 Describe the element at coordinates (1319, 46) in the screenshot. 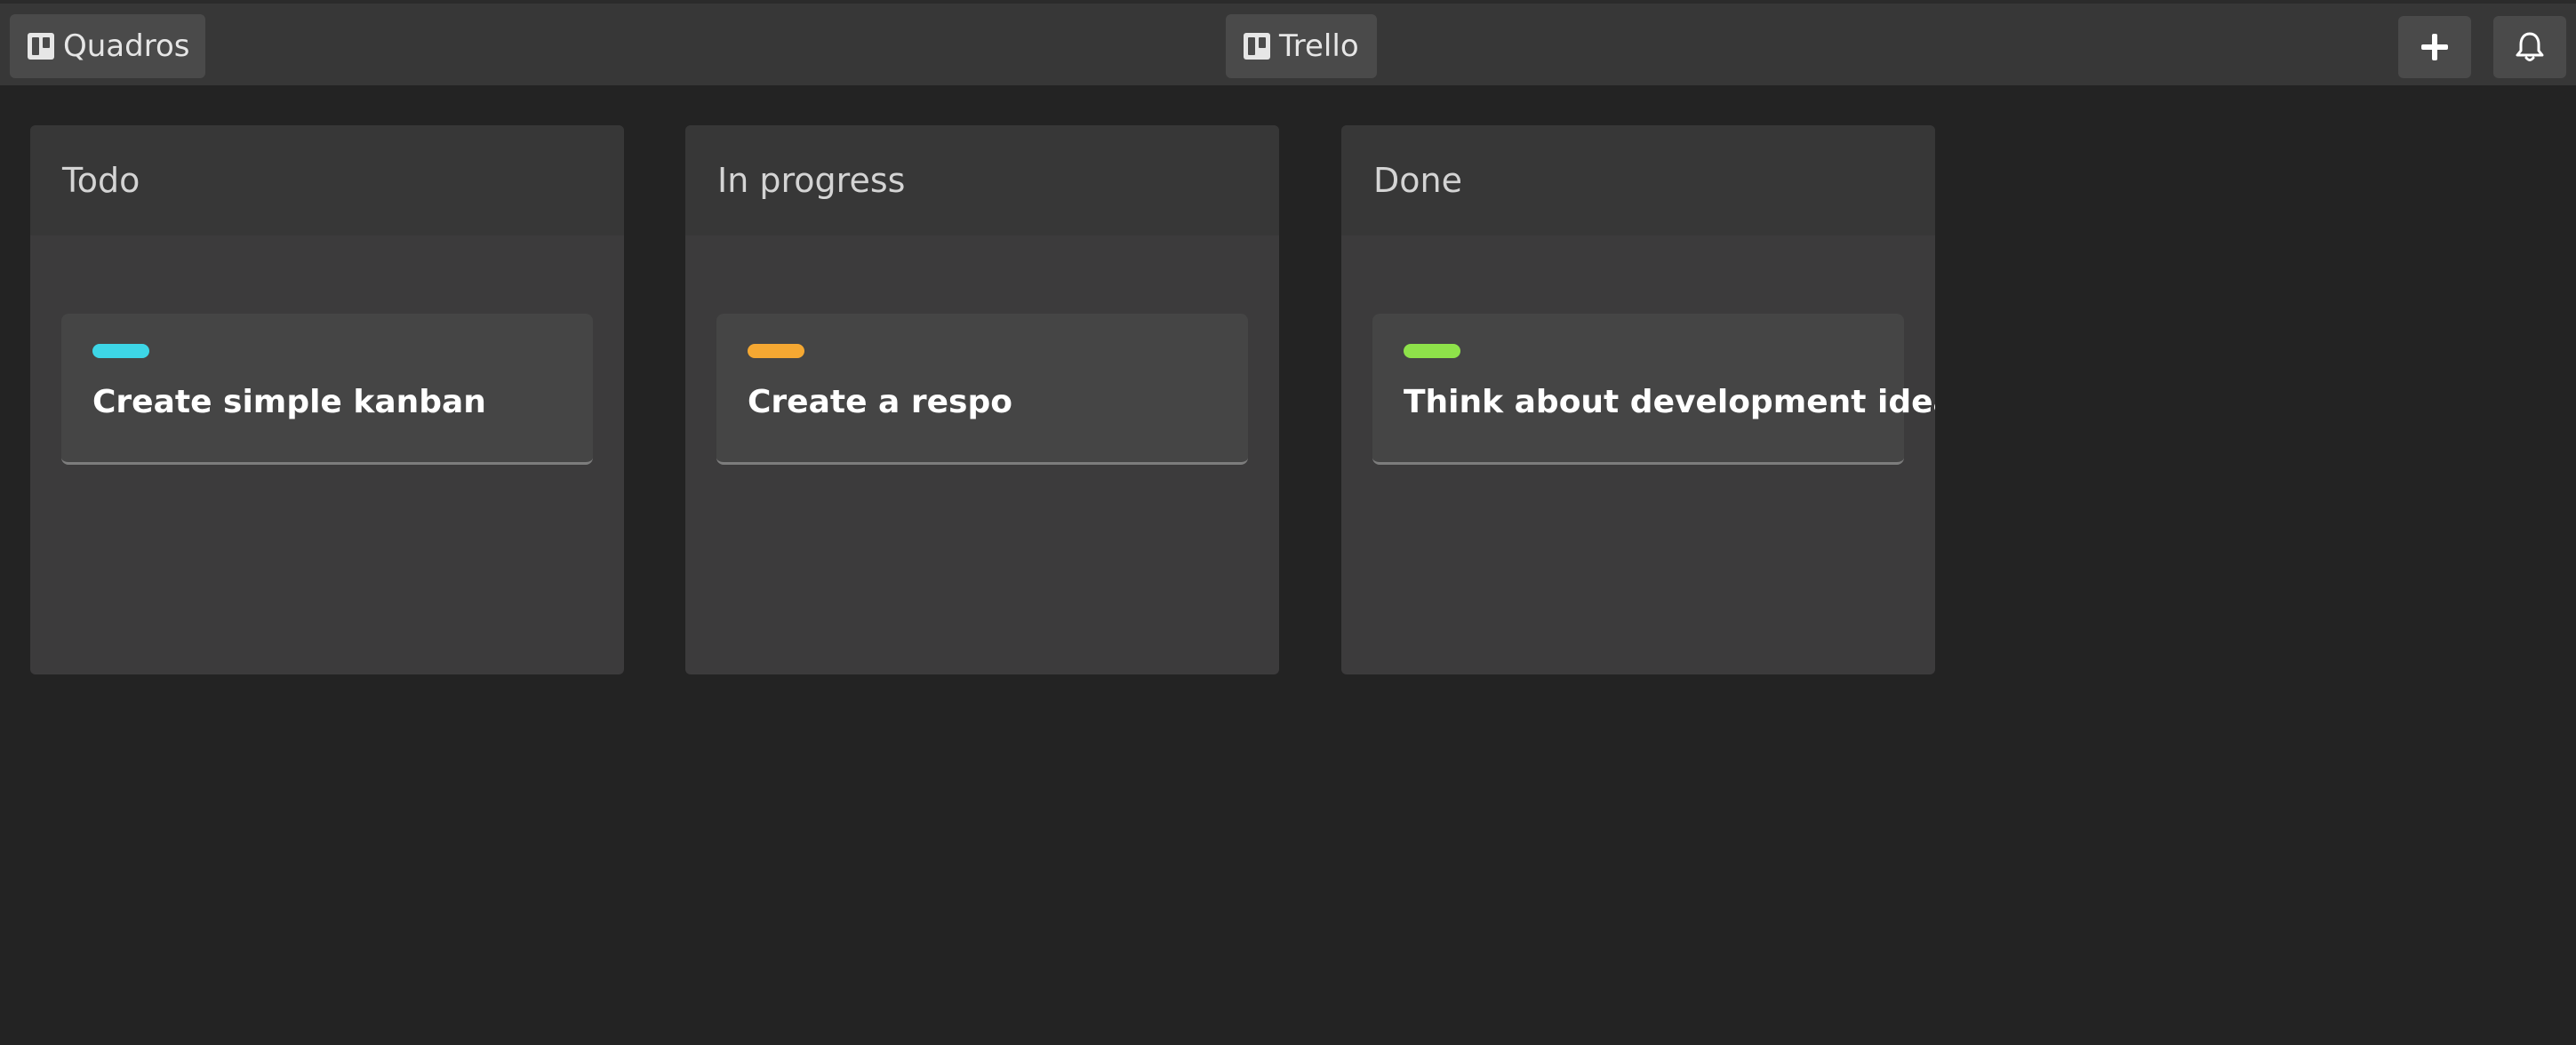

I see `trello-logo-label: Trello` at that location.